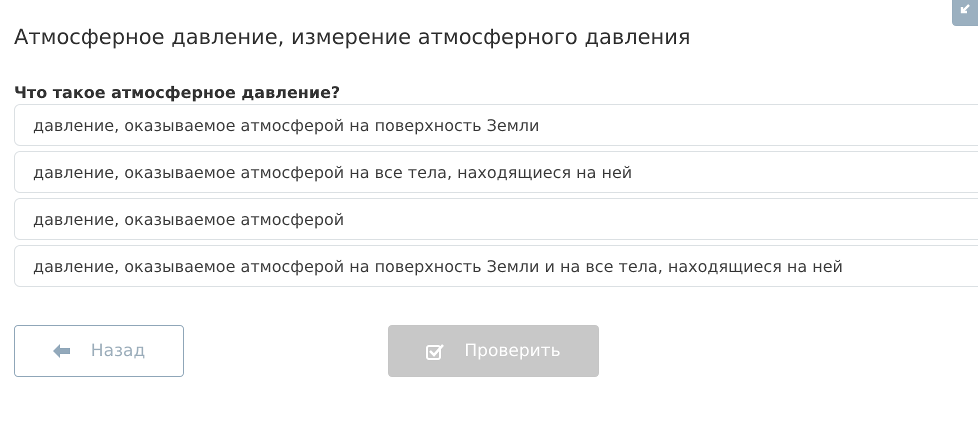 The image size is (978, 439). Describe the element at coordinates (496, 172) in the screenshot. I see `answer-option: давление, оказываемое атмосферой на все тела, находящиеся на ней` at that location.